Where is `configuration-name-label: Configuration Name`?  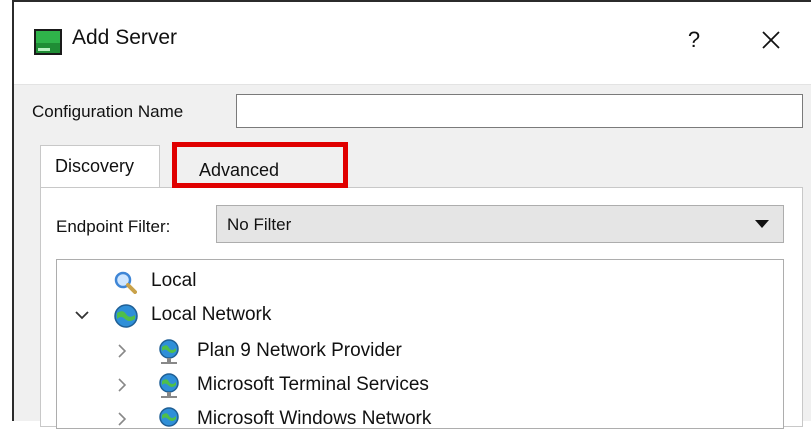
configuration-name-label: Configuration Name is located at coordinates (108, 111).